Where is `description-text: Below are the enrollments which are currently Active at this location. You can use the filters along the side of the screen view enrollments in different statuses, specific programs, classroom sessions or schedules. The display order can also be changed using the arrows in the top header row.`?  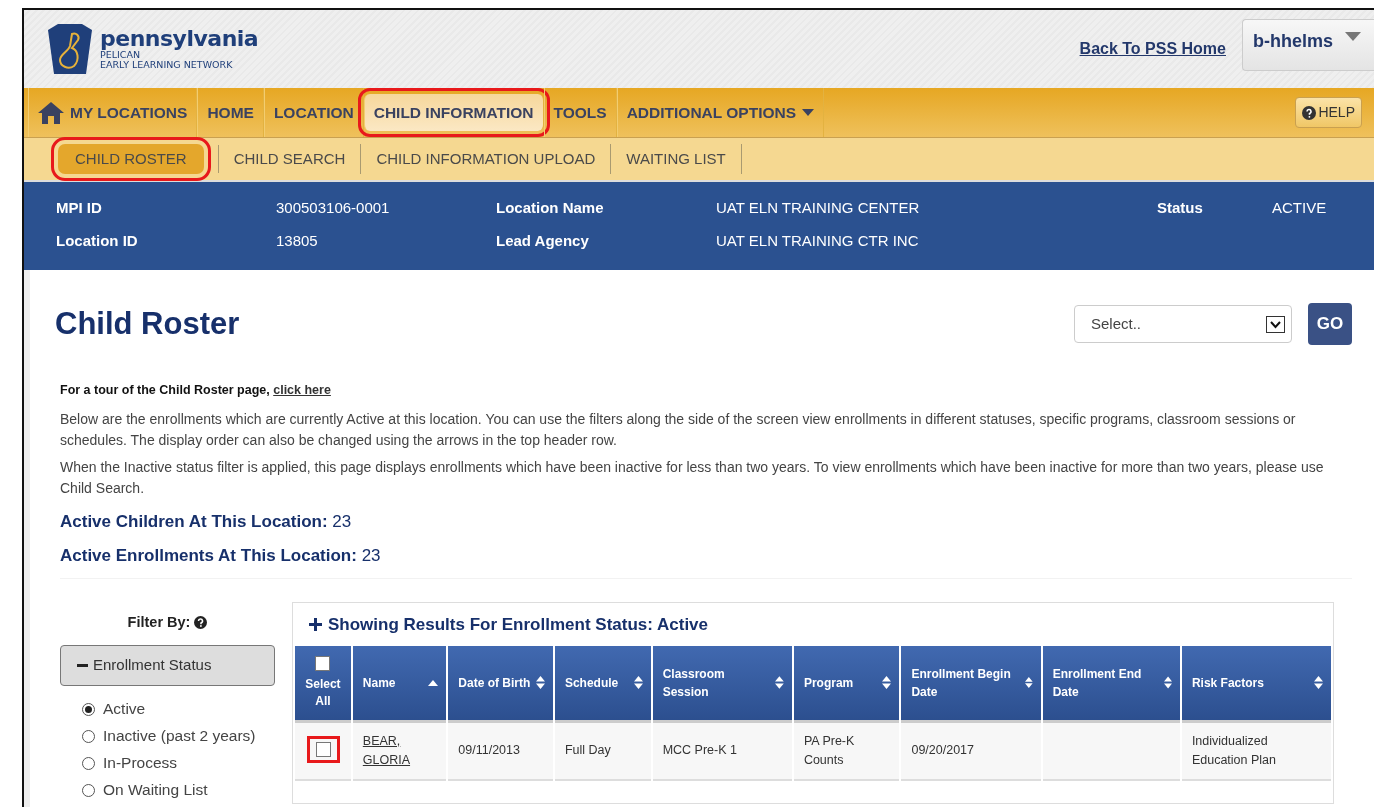 description-text: Below are the enrollments which are currently Active at this location. You can use the filters along the side of the screen view enrollments in different statuses, specific programs, classroom sessions or schedules. The display order can also be changed using the arrows in the top header row. is located at coordinates (678, 429).